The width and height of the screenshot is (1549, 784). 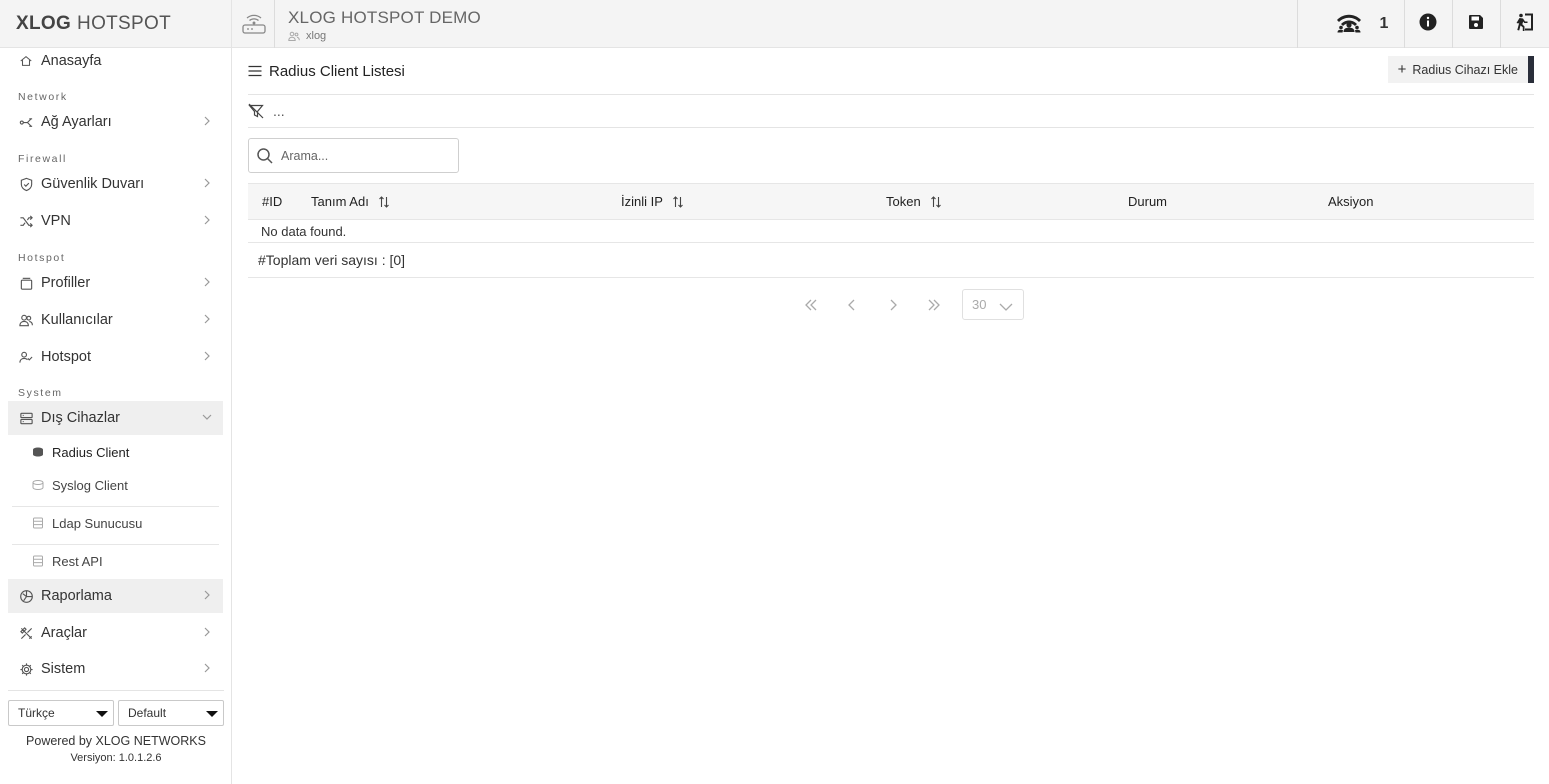 I want to click on gear-icon, so click(x=26, y=669).